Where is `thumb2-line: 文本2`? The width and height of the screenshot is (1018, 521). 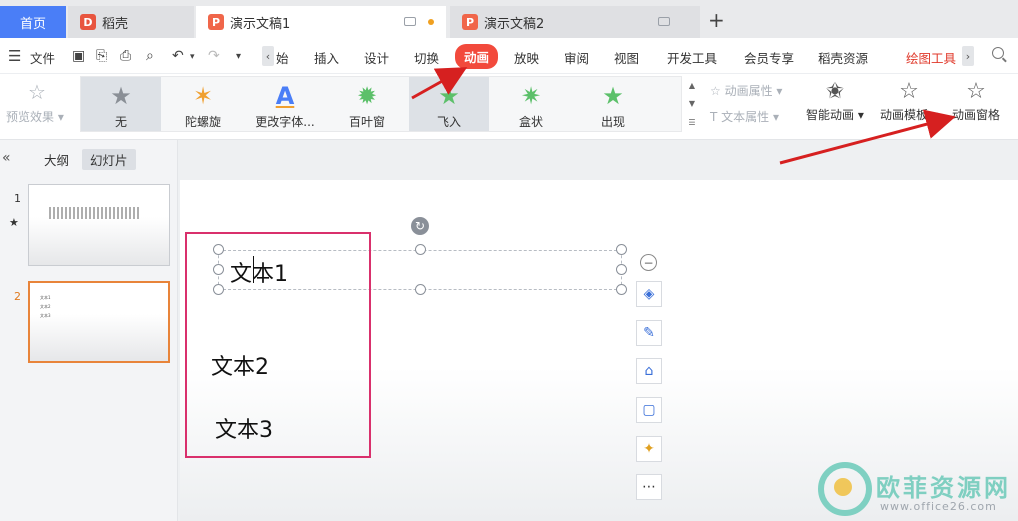
thumb2-line: 文本2 is located at coordinates (45, 306).